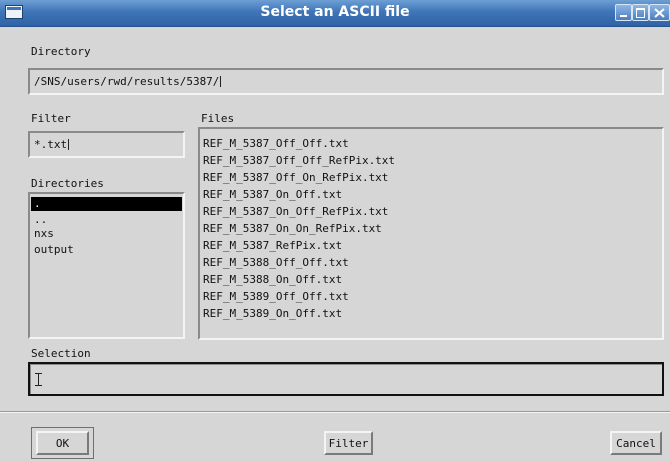 This screenshot has height=461, width=670. I want to click on directory-value: /SNS/users/rwd/results/5387/, so click(127, 81).